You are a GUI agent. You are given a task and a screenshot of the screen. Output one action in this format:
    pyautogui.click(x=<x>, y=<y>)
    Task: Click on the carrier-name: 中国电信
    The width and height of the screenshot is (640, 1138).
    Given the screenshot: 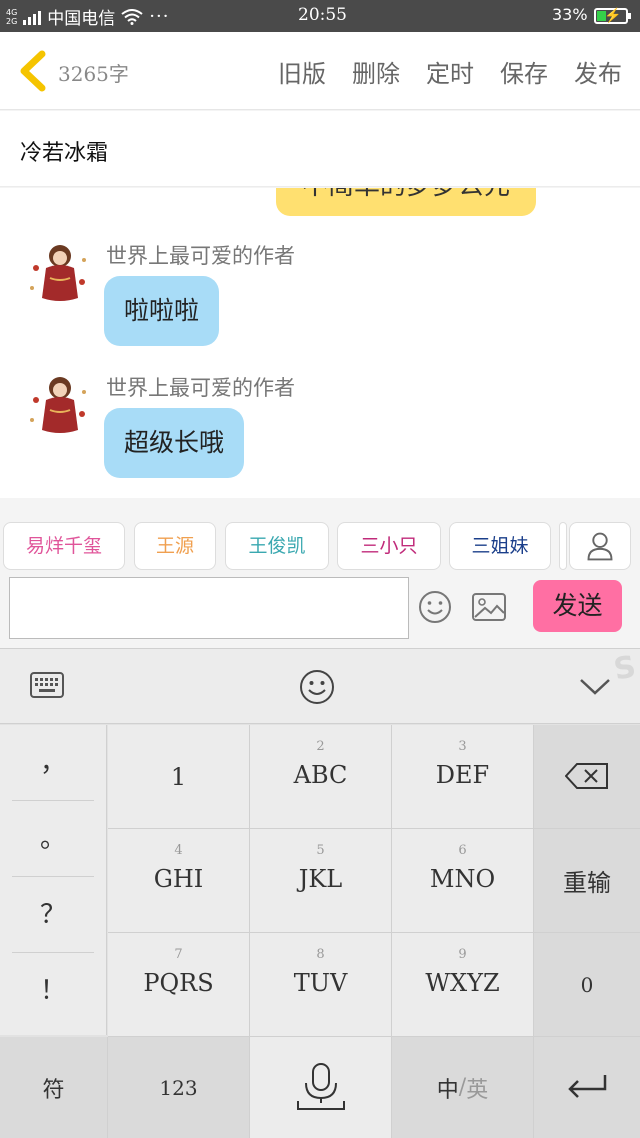 What is the action you would take?
    pyautogui.click(x=81, y=19)
    